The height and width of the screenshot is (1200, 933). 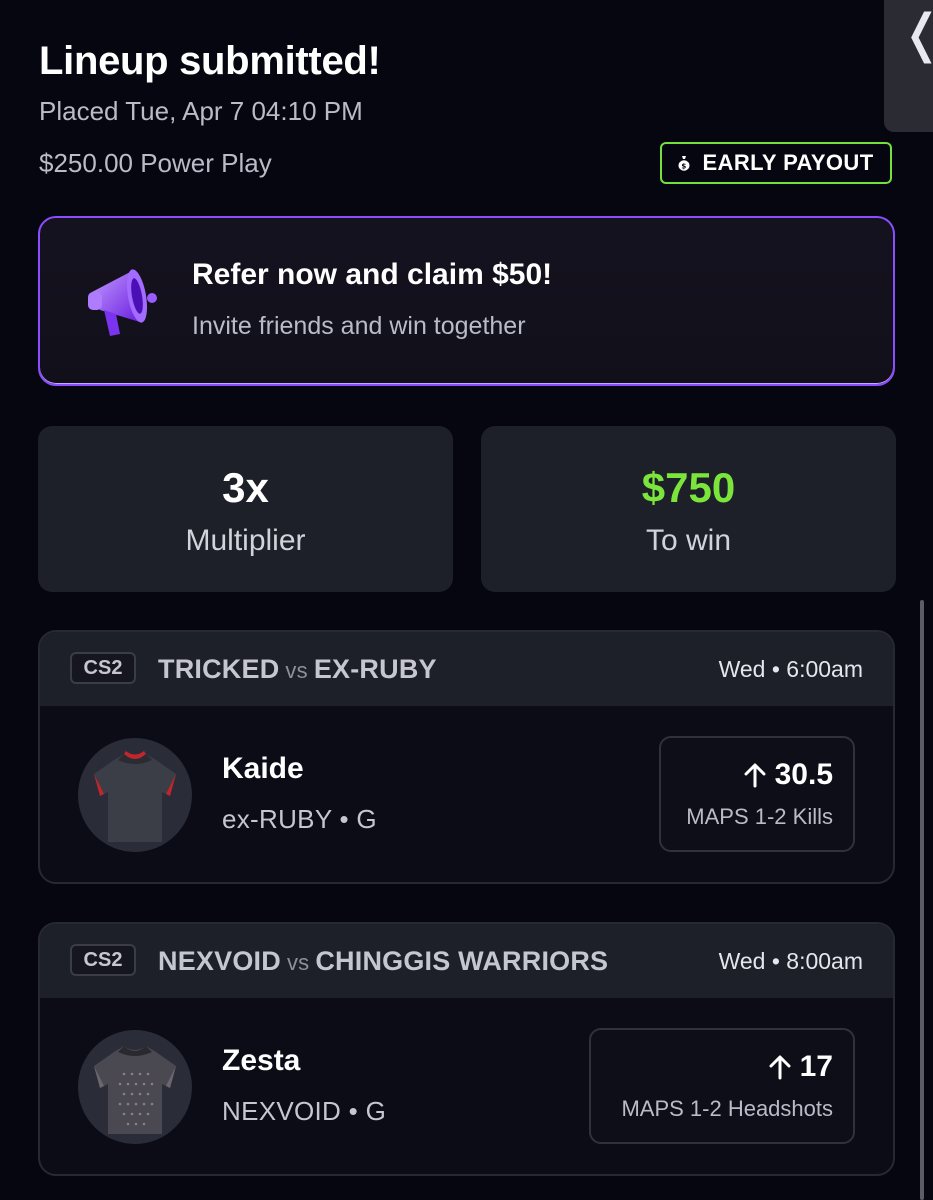 What do you see at coordinates (788, 162) in the screenshot?
I see `early-payout-label: EARLY PAYOUT` at bounding box center [788, 162].